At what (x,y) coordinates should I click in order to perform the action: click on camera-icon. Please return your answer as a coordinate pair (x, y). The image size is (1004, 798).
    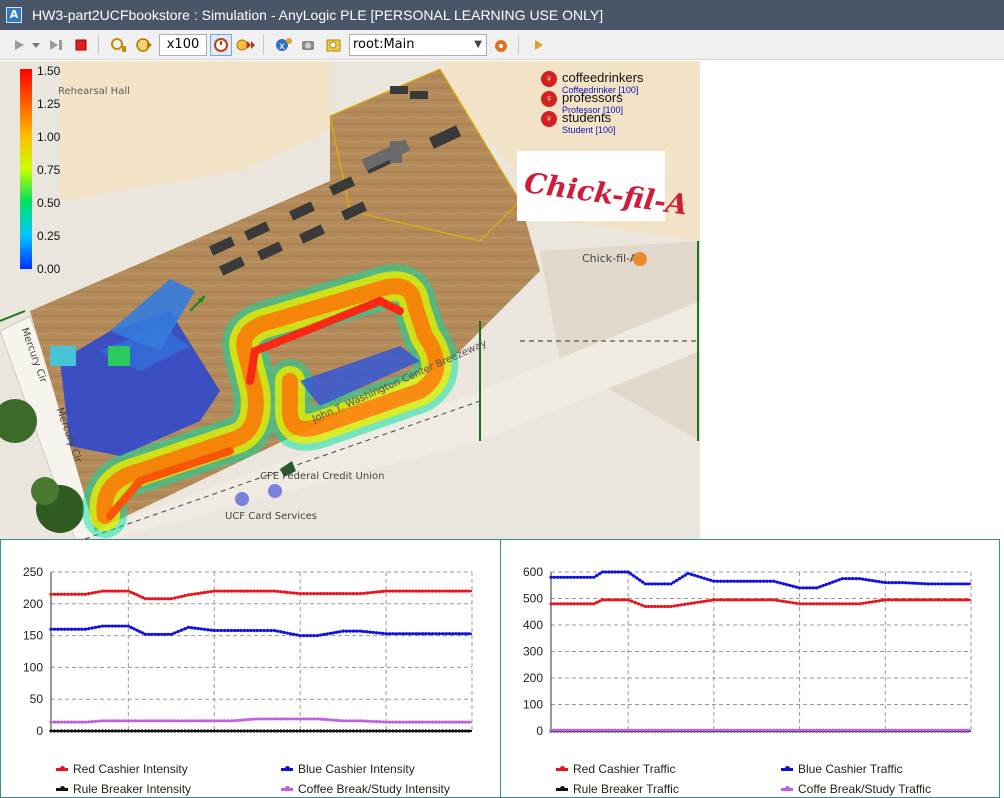
    Looking at the image, I should click on (309, 45).